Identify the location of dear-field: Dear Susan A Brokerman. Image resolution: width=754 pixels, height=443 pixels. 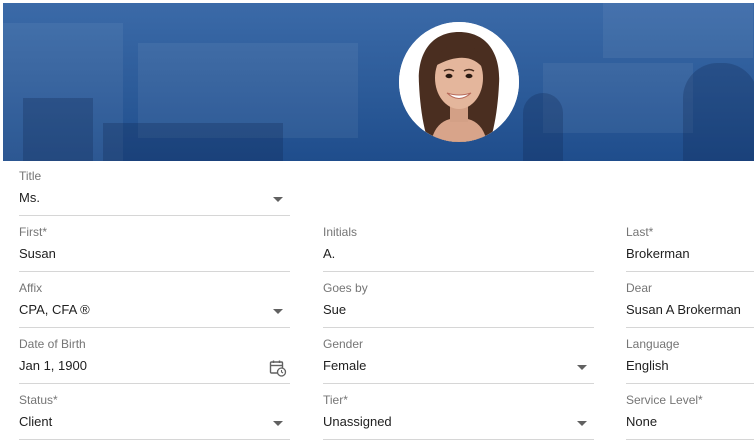
(690, 306).